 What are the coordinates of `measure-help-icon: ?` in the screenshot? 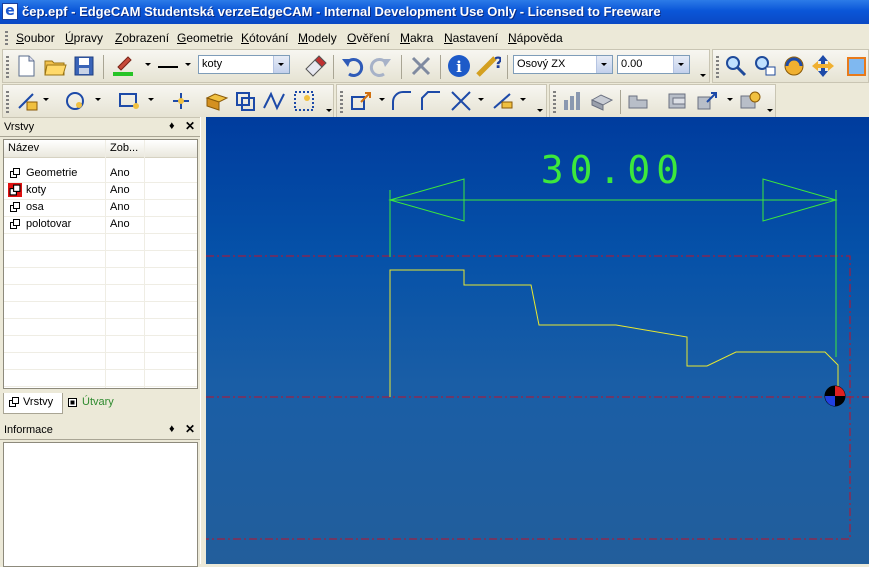 It's located at (489, 66).